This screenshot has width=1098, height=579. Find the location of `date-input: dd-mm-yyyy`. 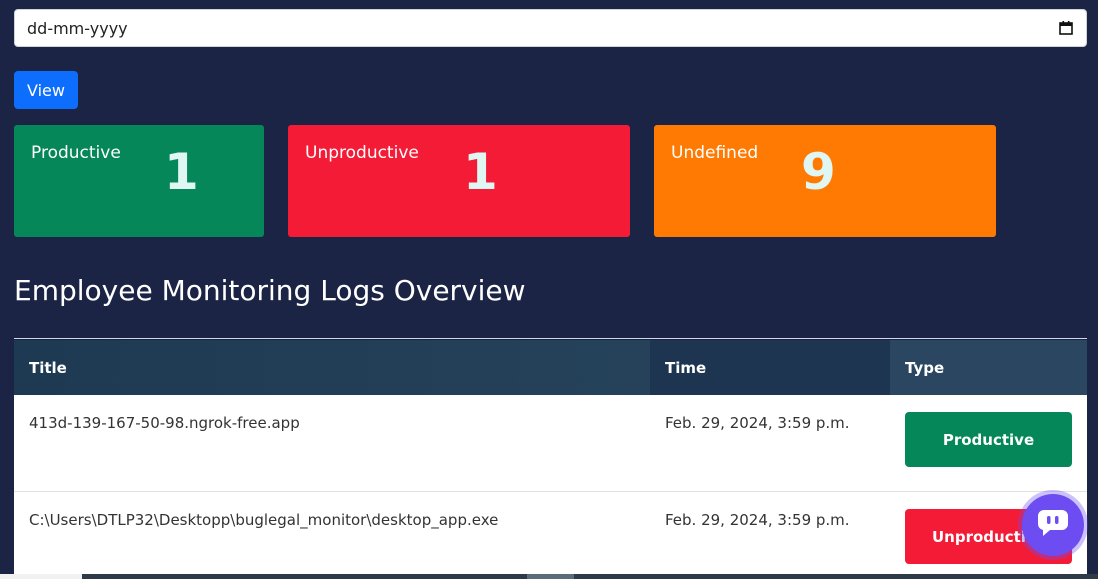

date-input: dd-mm-yyyy is located at coordinates (550, 28).